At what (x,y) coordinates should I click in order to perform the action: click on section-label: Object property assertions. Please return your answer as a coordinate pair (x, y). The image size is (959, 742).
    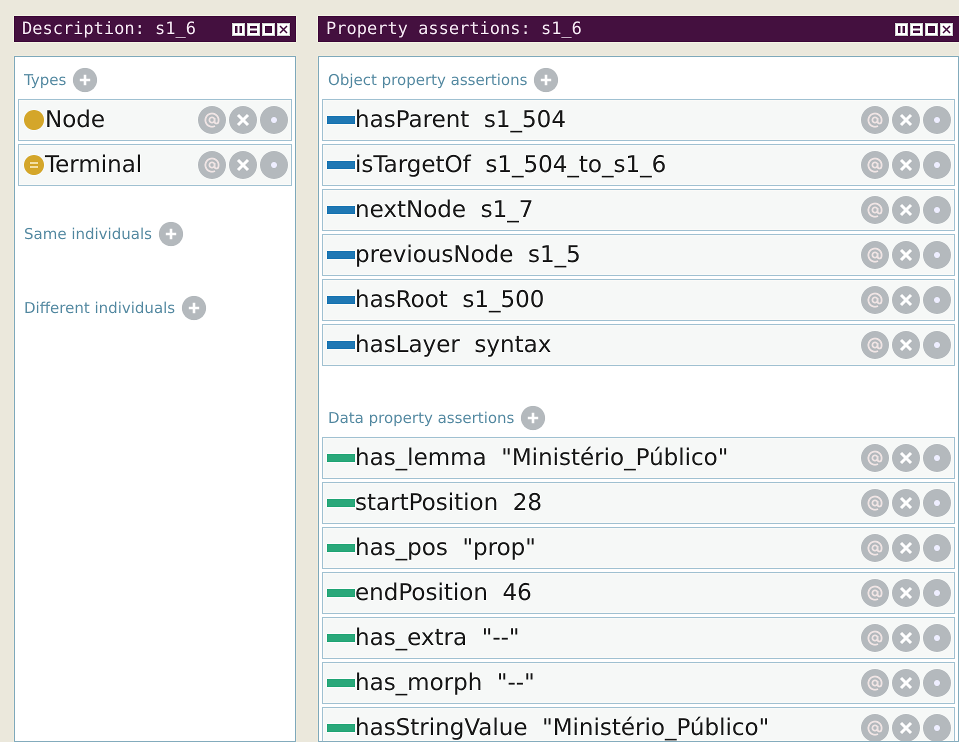
    Looking at the image, I should click on (428, 80).